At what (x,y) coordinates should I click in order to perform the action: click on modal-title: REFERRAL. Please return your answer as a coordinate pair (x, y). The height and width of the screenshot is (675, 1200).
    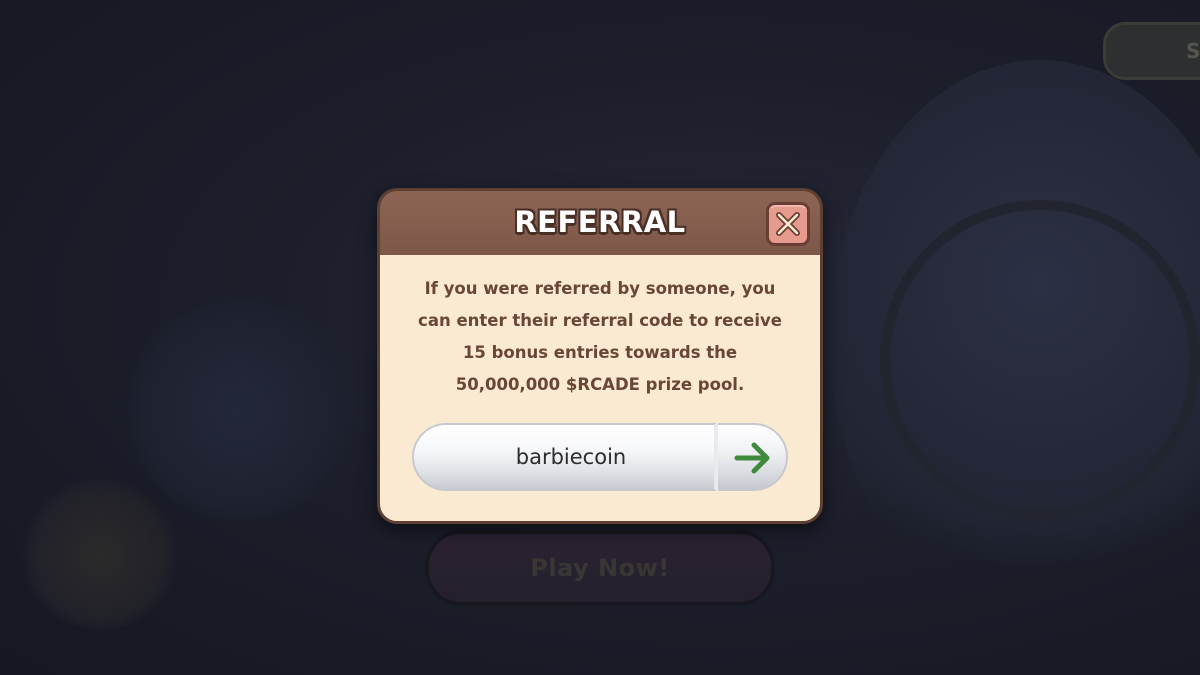
    Looking at the image, I should click on (600, 222).